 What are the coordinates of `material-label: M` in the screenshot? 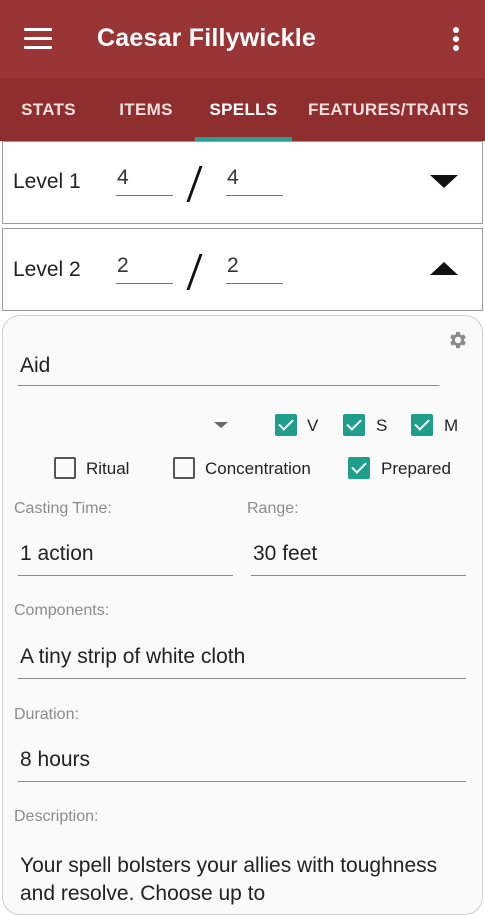 It's located at (451, 425).